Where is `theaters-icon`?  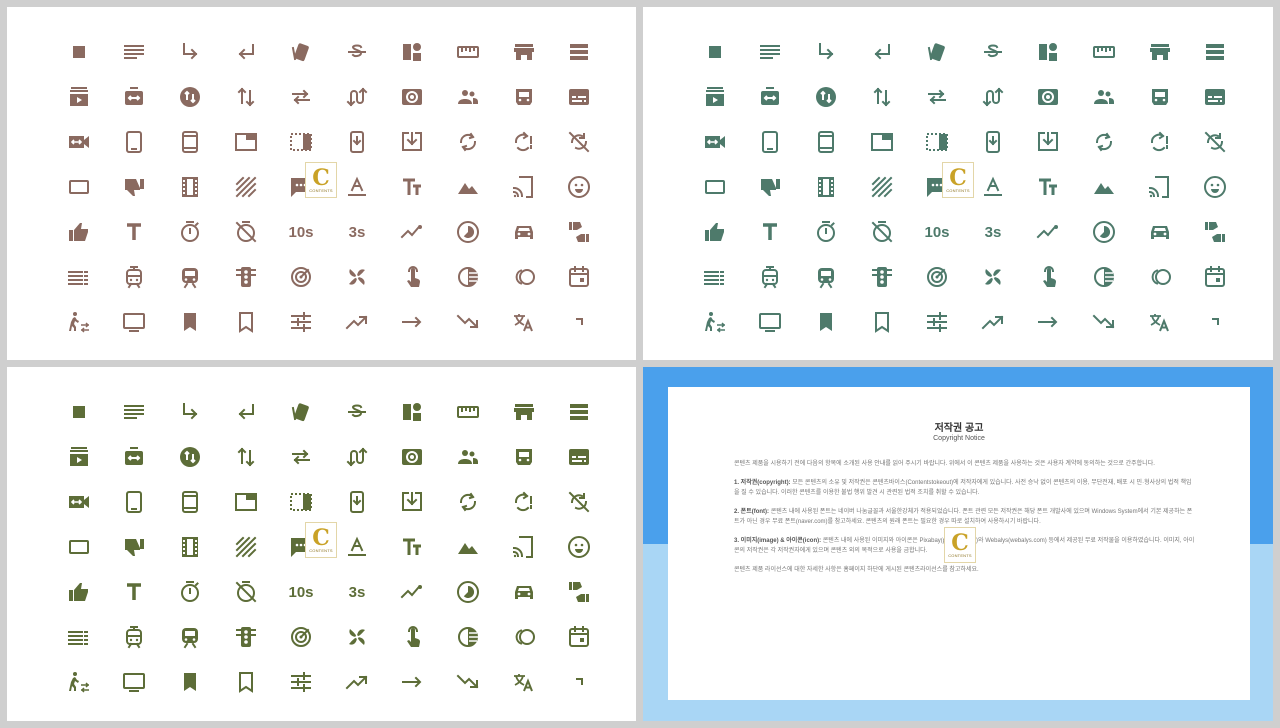 theaters-icon is located at coordinates (190, 186).